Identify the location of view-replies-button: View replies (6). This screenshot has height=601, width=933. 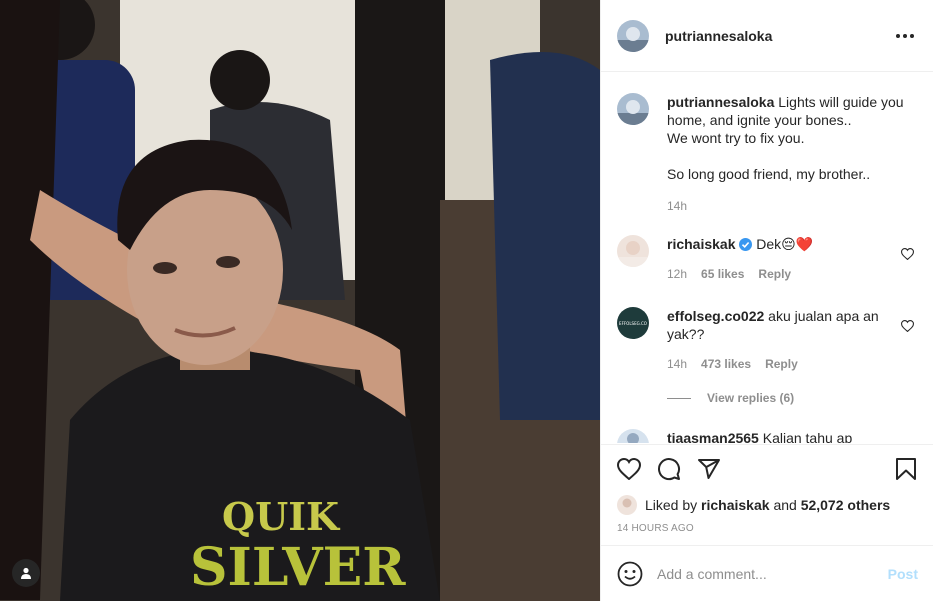
(730, 398).